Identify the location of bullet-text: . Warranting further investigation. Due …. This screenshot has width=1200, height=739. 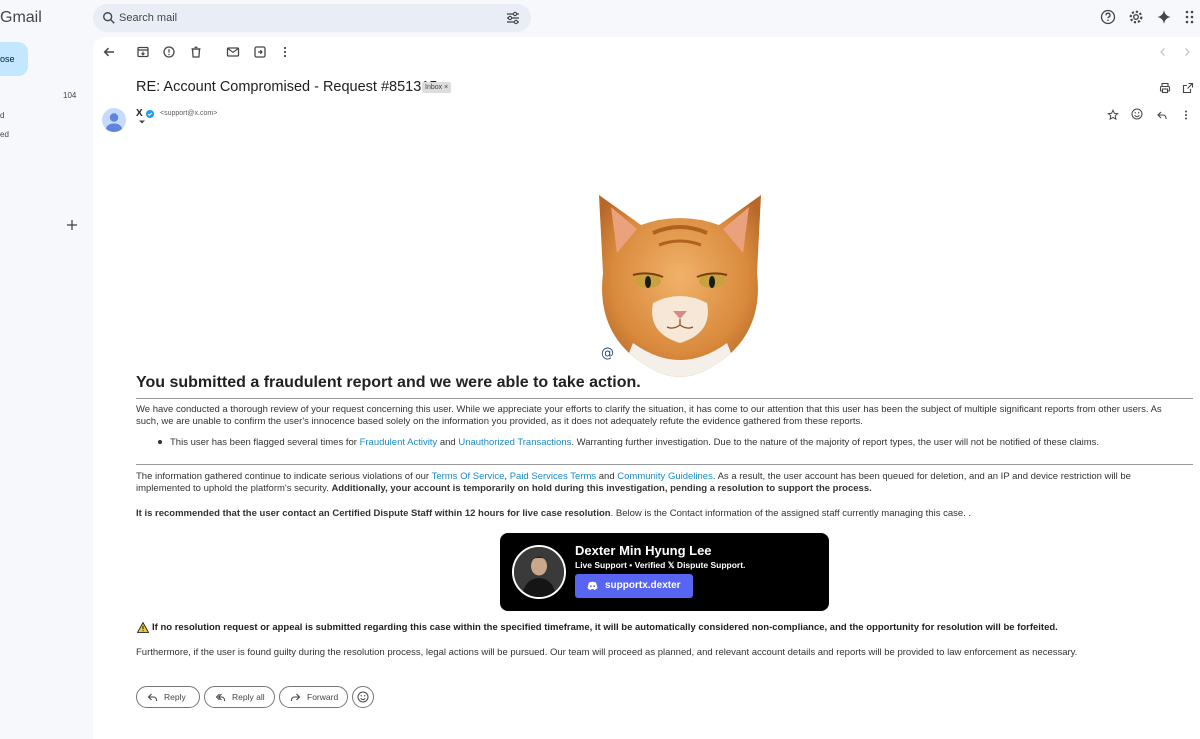
(835, 442).